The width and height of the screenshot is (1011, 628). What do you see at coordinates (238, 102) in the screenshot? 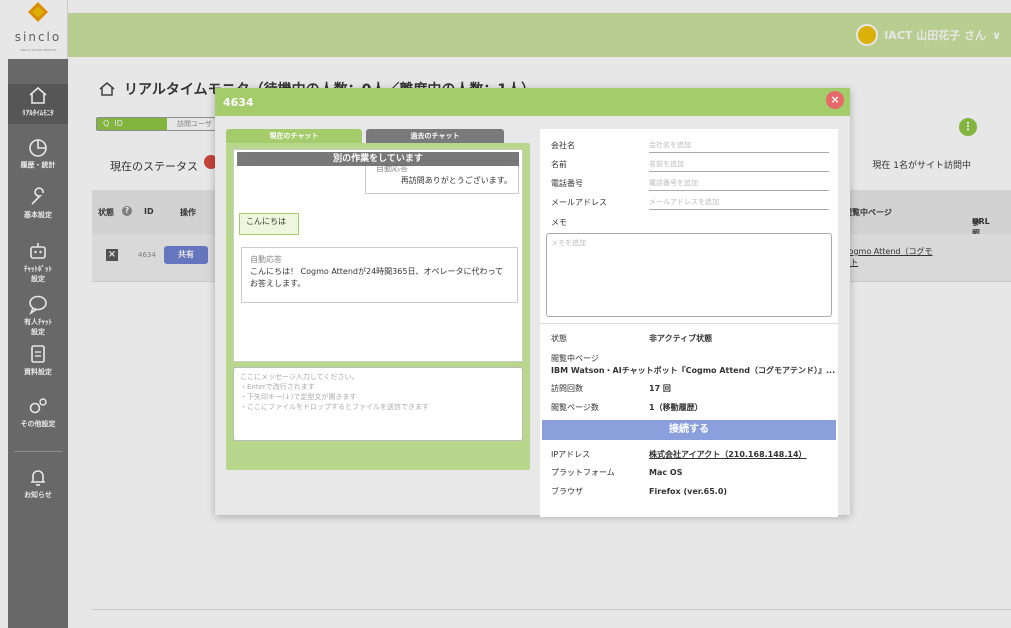
I see `modal-title: 4634` at bounding box center [238, 102].